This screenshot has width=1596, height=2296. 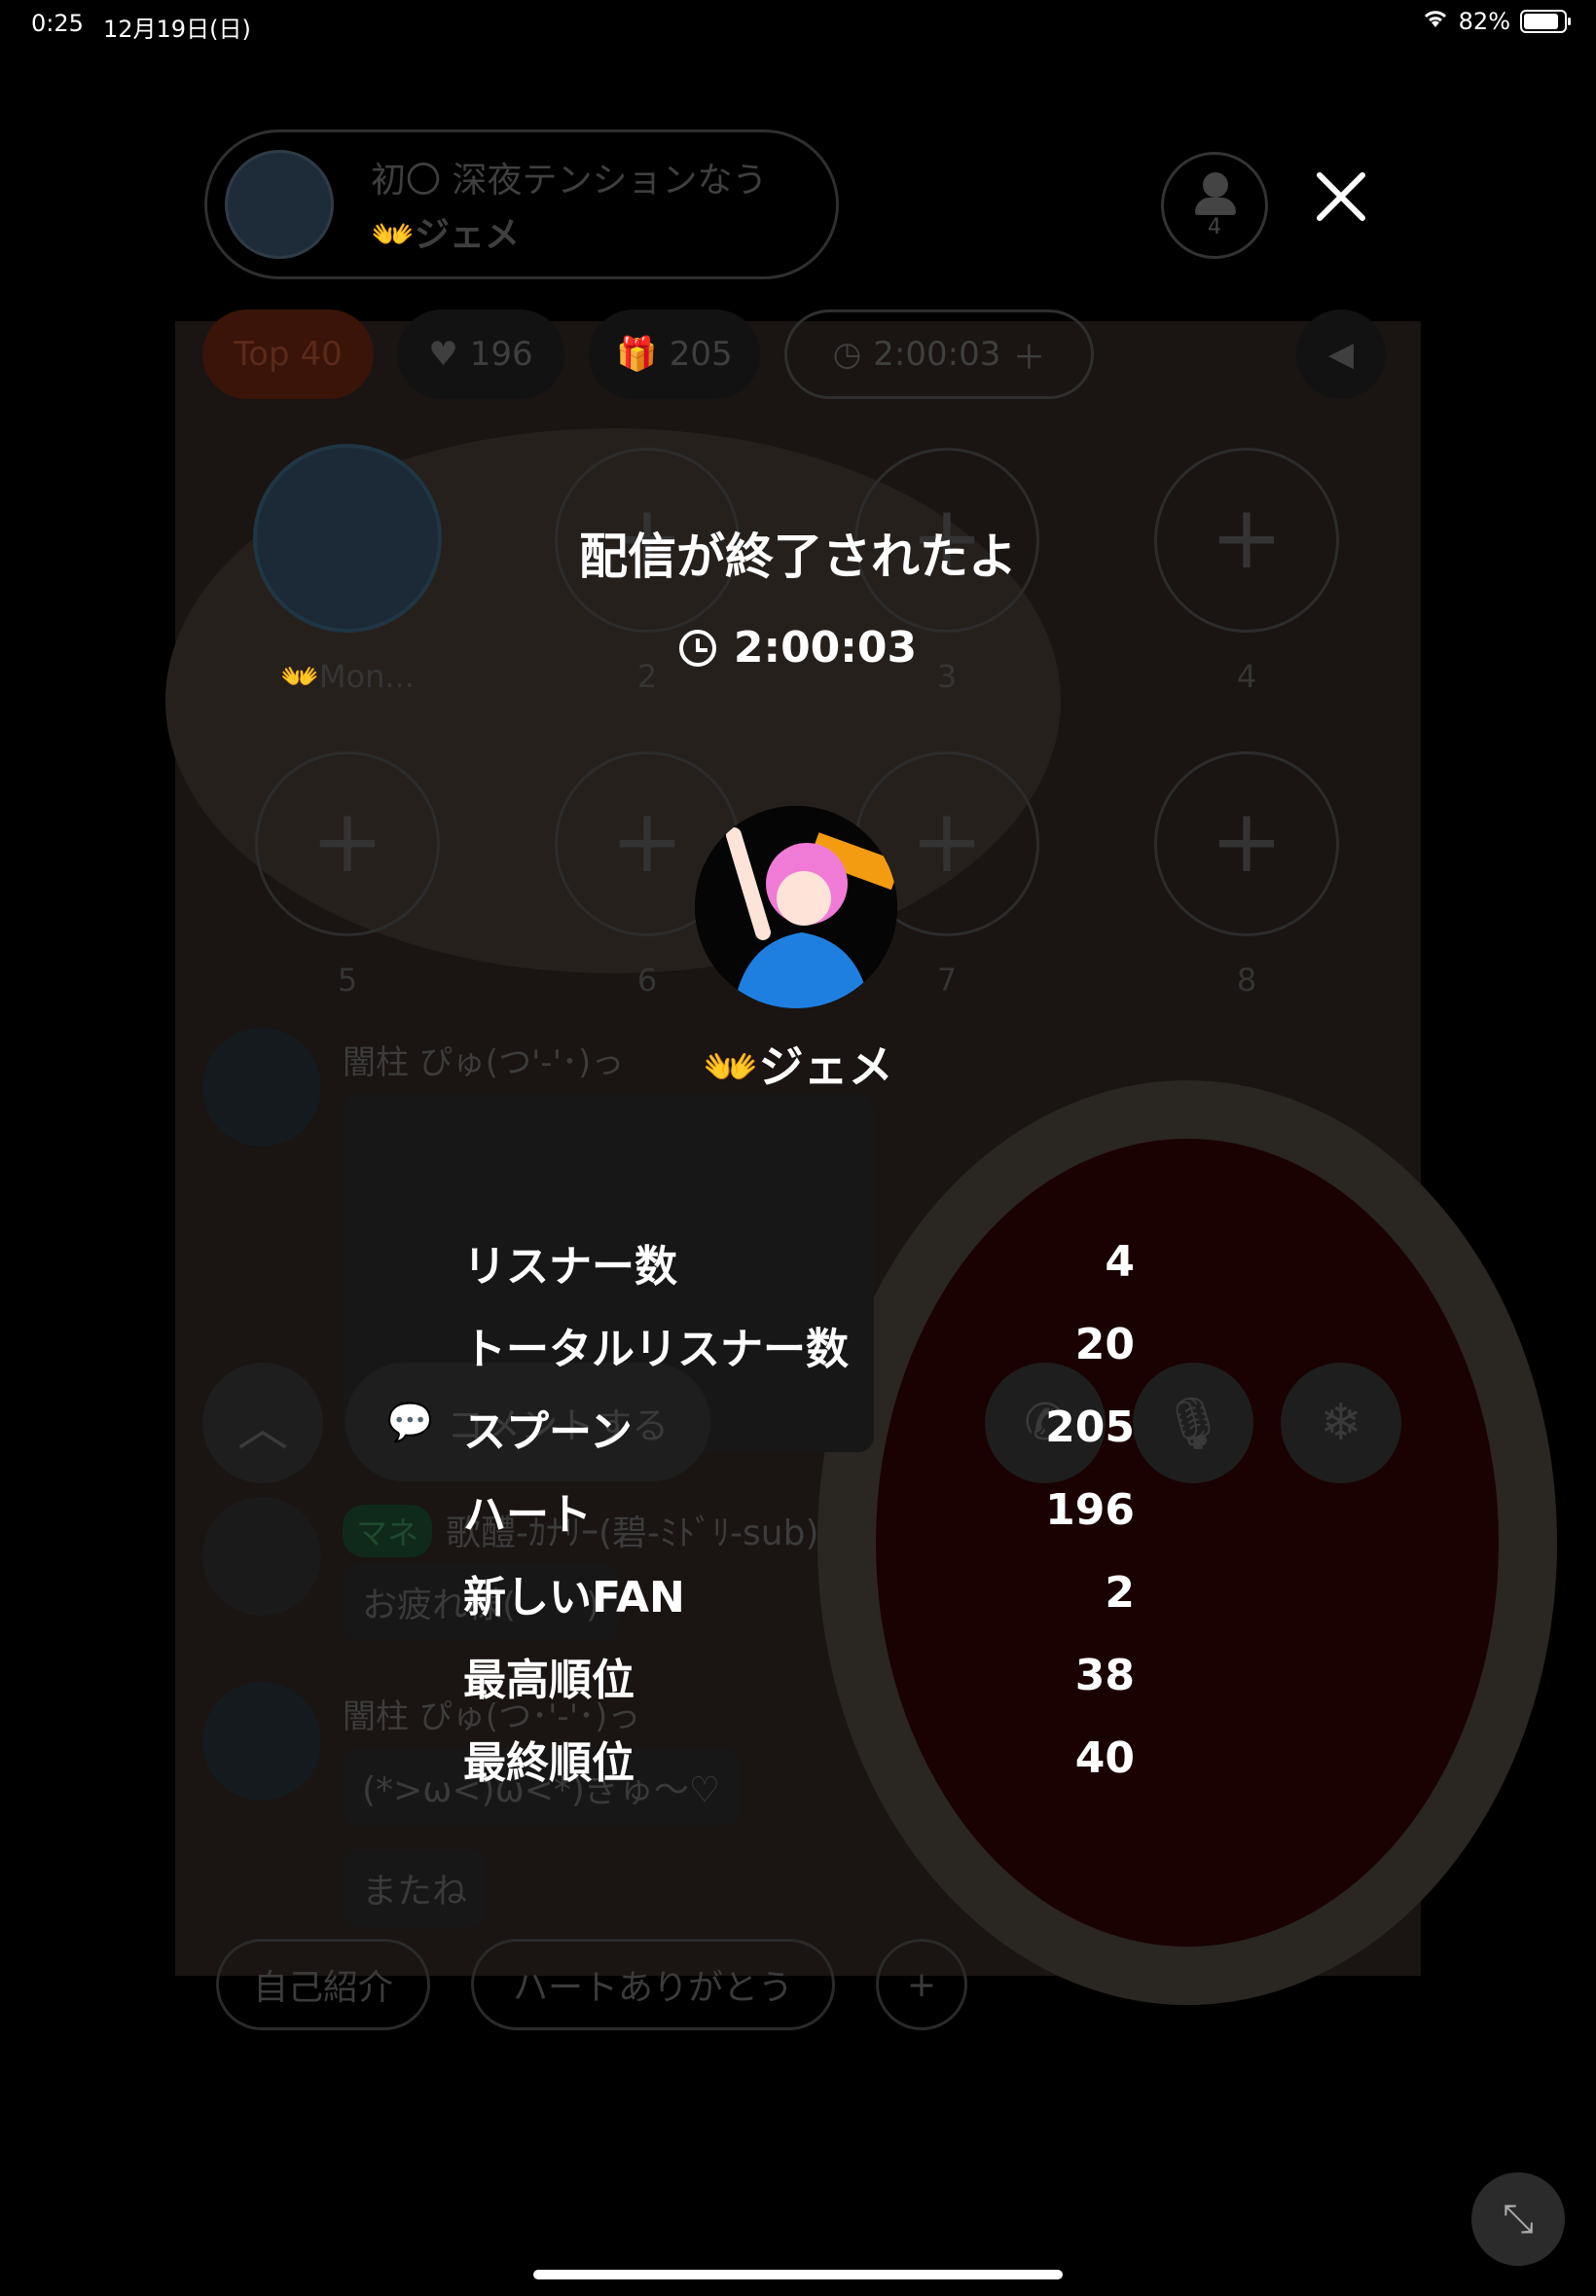 What do you see at coordinates (799, 1760) in the screenshot?
I see `stat-row-final-rank: 最終順位 40` at bounding box center [799, 1760].